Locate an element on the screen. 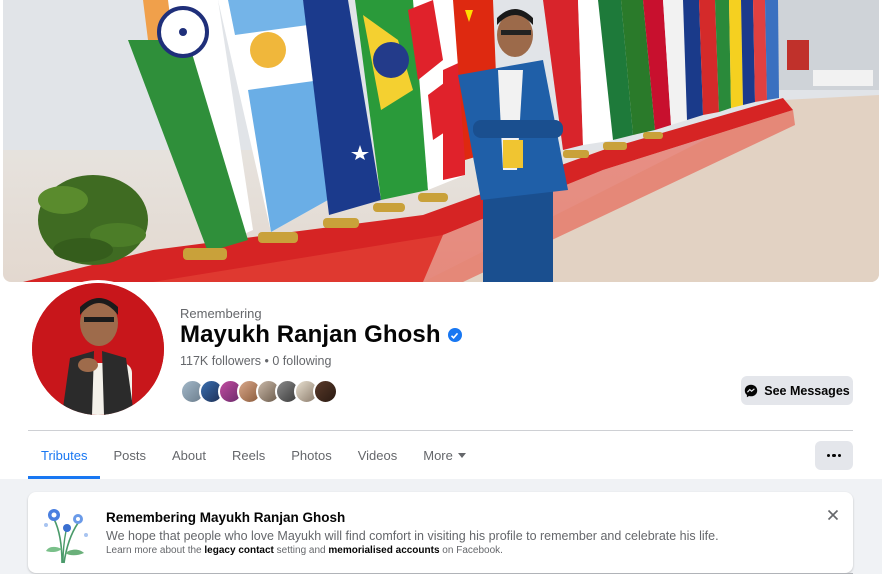  tab-photos: Photos is located at coordinates (311, 455).